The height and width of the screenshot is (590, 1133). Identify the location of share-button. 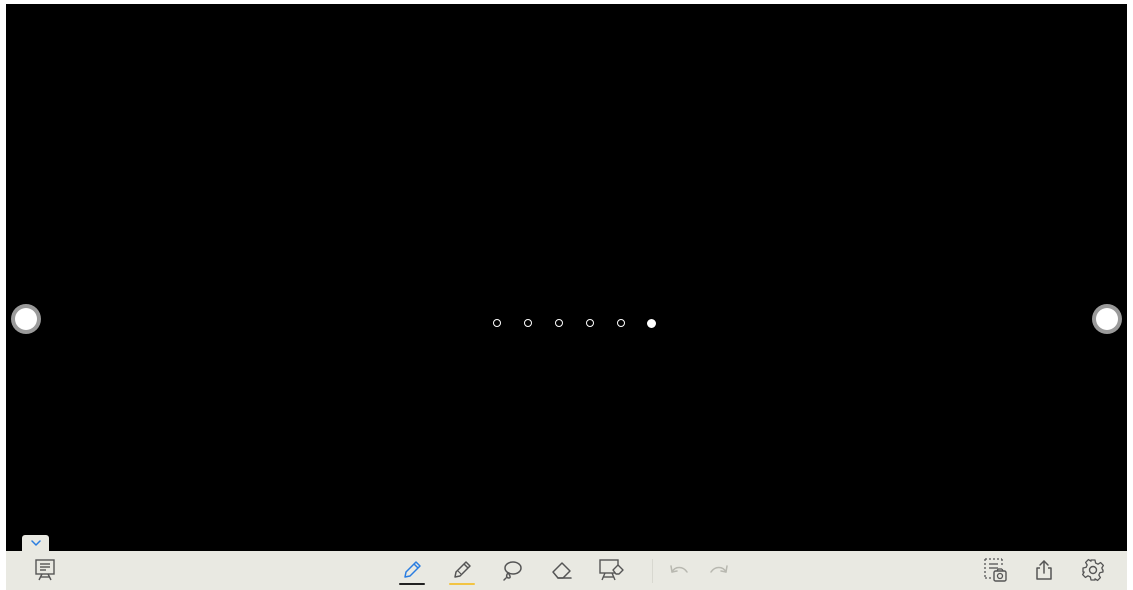
(1044, 570).